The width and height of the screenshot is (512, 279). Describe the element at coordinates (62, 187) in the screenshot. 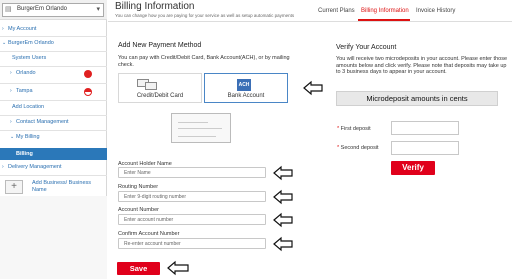

I see `add-business-link: Add Business/ Business Name` at that location.